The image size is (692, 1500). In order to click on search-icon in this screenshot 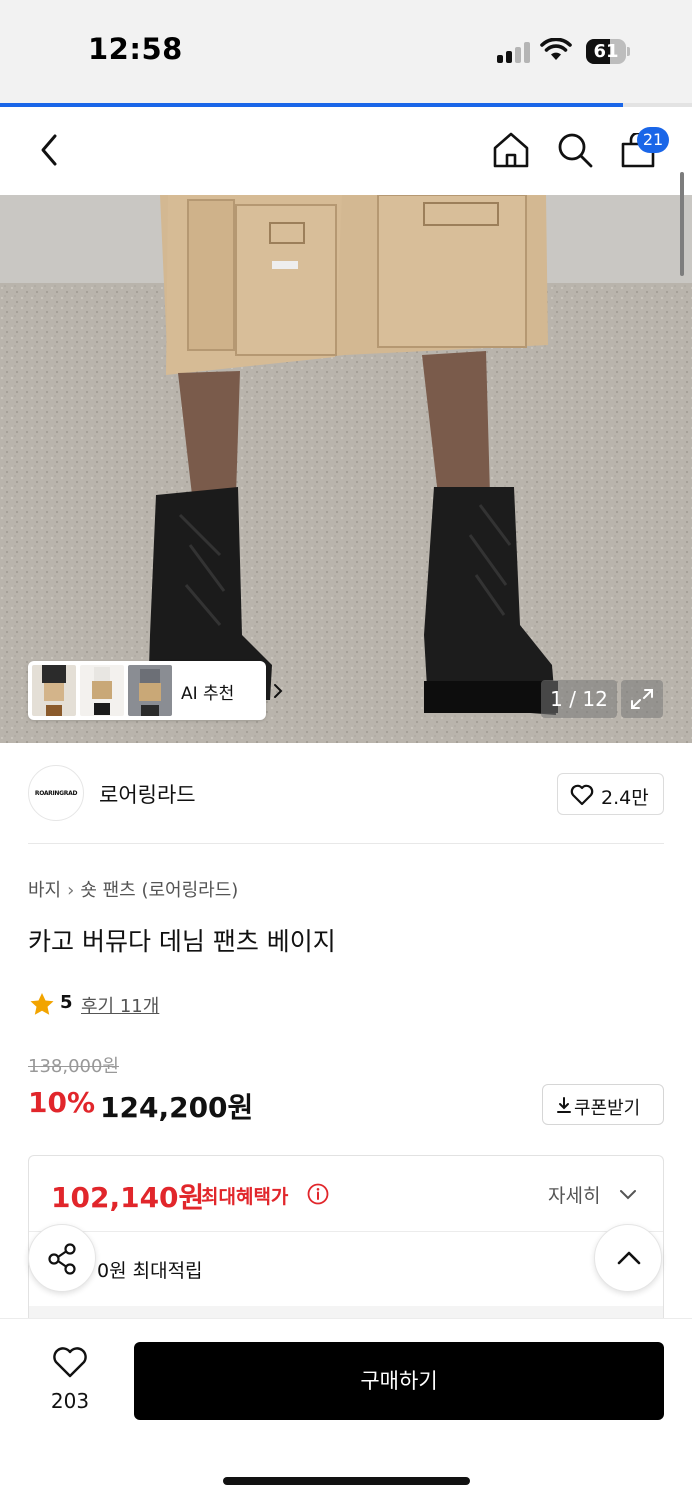, I will do `click(575, 150)`.